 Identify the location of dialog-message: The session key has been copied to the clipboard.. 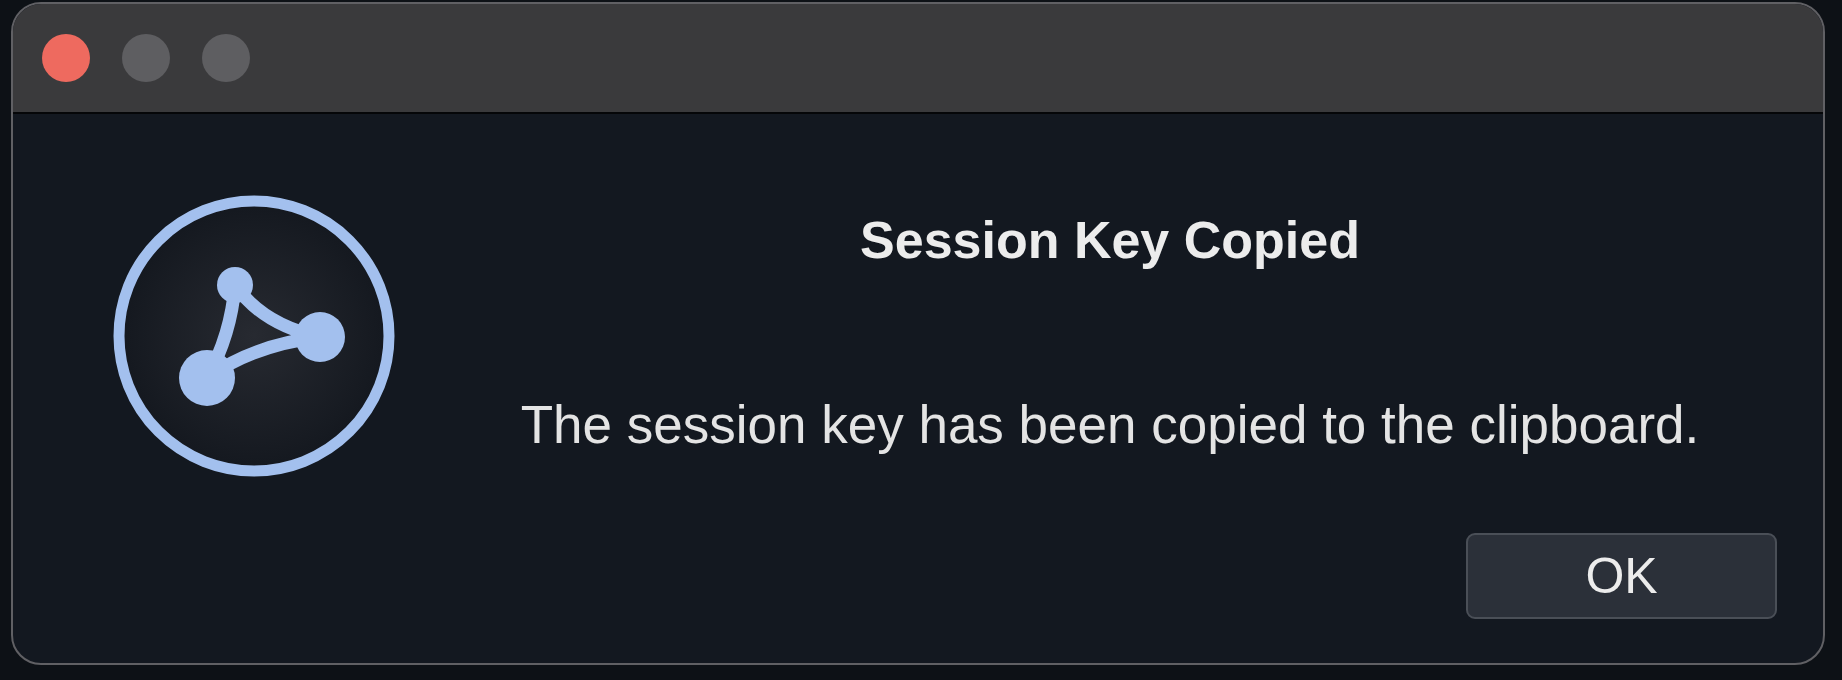
(1110, 425).